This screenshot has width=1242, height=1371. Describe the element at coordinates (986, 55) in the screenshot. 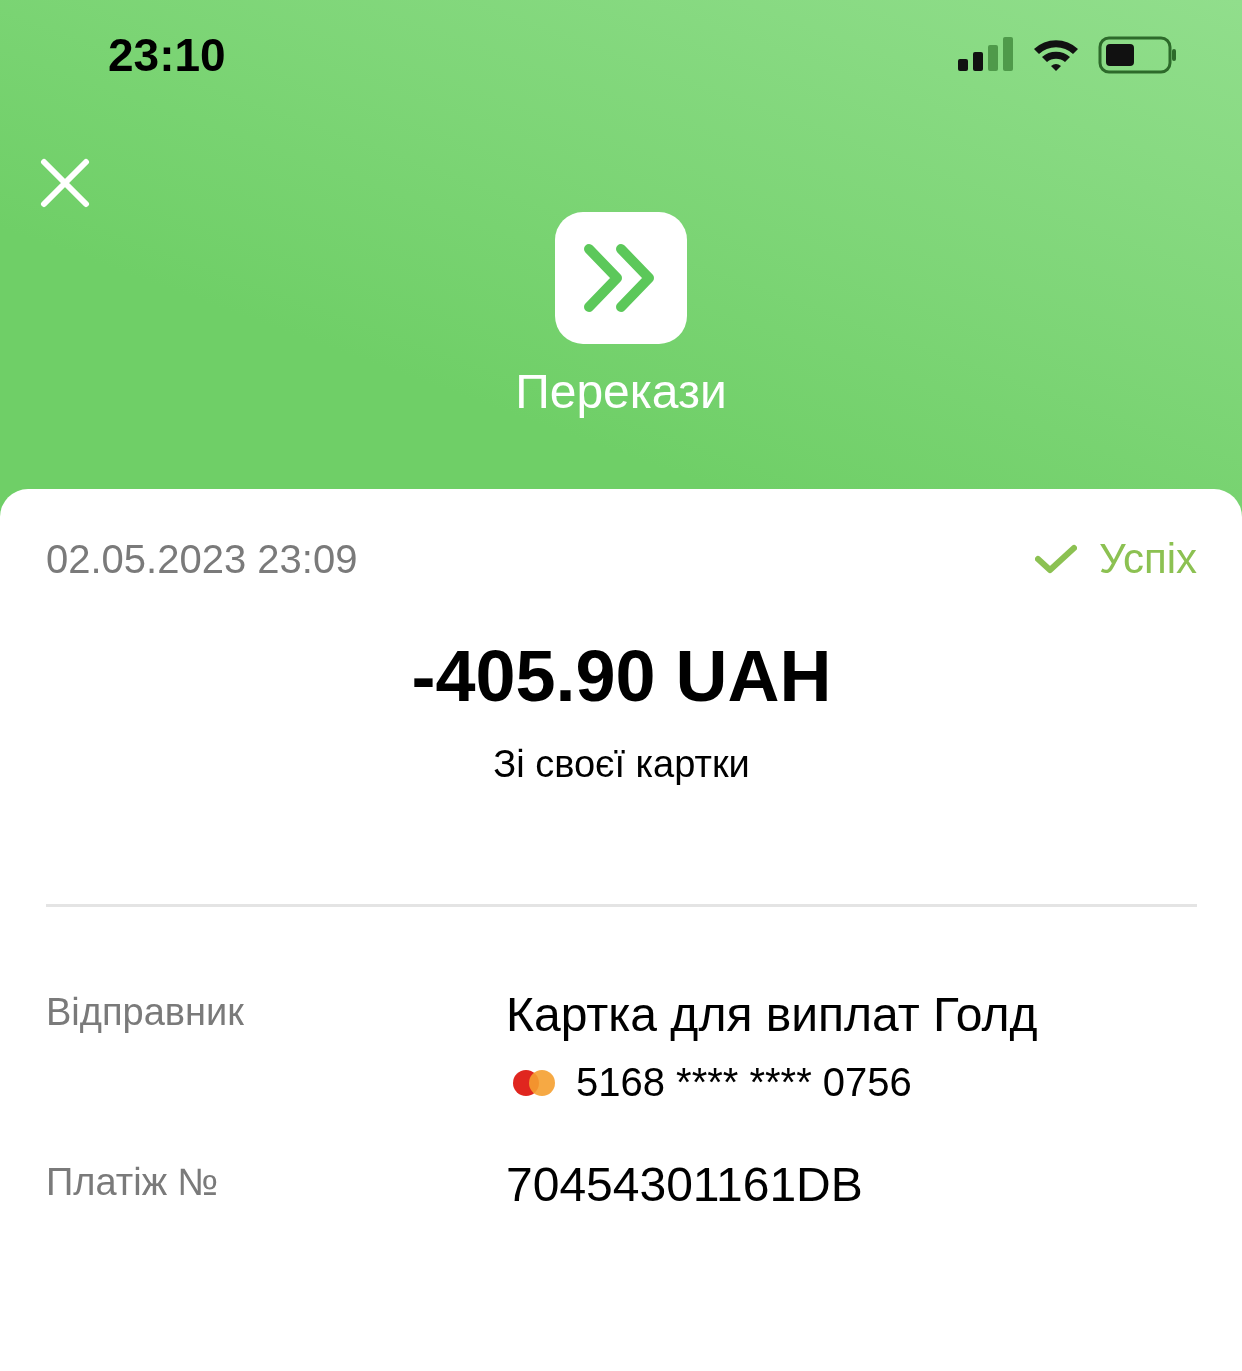

I see `signal-icon` at that location.